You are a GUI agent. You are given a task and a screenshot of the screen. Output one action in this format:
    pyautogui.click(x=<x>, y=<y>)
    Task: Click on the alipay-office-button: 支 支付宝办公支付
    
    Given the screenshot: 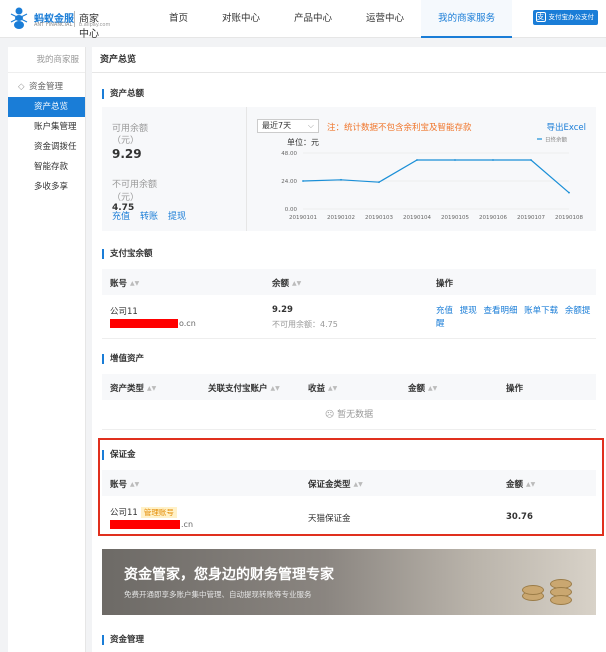 What is the action you would take?
    pyautogui.click(x=565, y=17)
    